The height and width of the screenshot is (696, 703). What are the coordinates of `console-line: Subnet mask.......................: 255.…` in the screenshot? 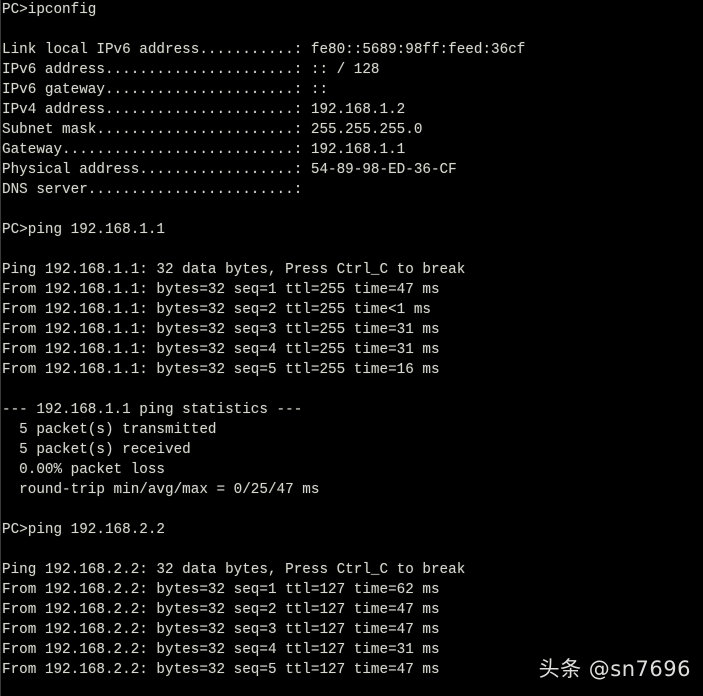 It's located at (212, 130).